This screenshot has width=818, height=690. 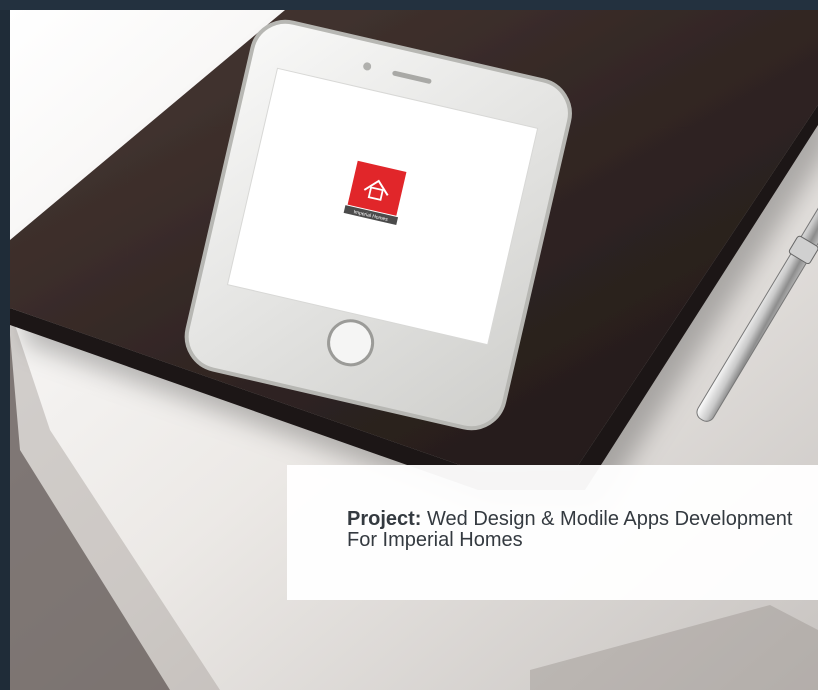 I want to click on left-border, so click(x=5, y=350).